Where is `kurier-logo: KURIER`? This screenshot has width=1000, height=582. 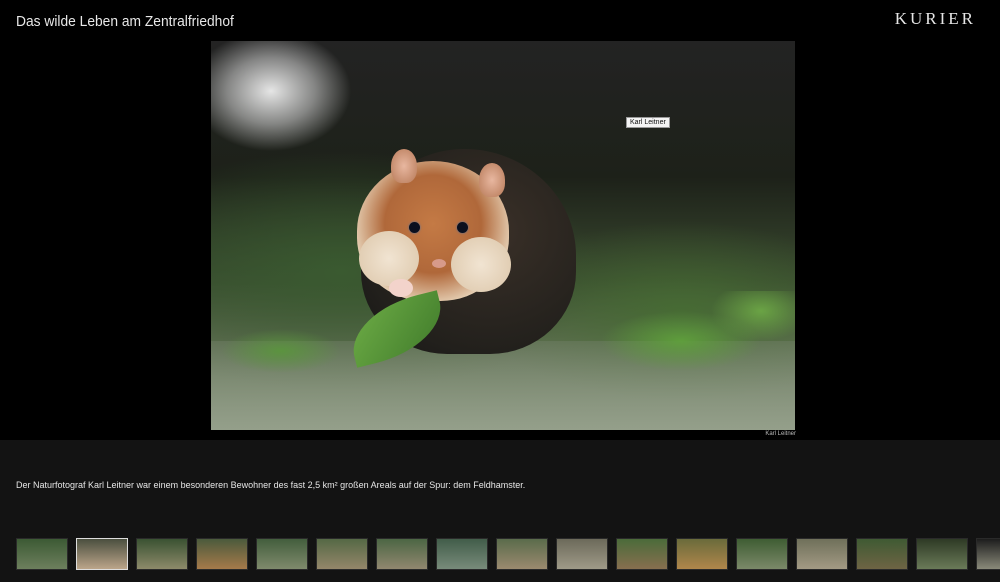 kurier-logo: KURIER is located at coordinates (935, 19).